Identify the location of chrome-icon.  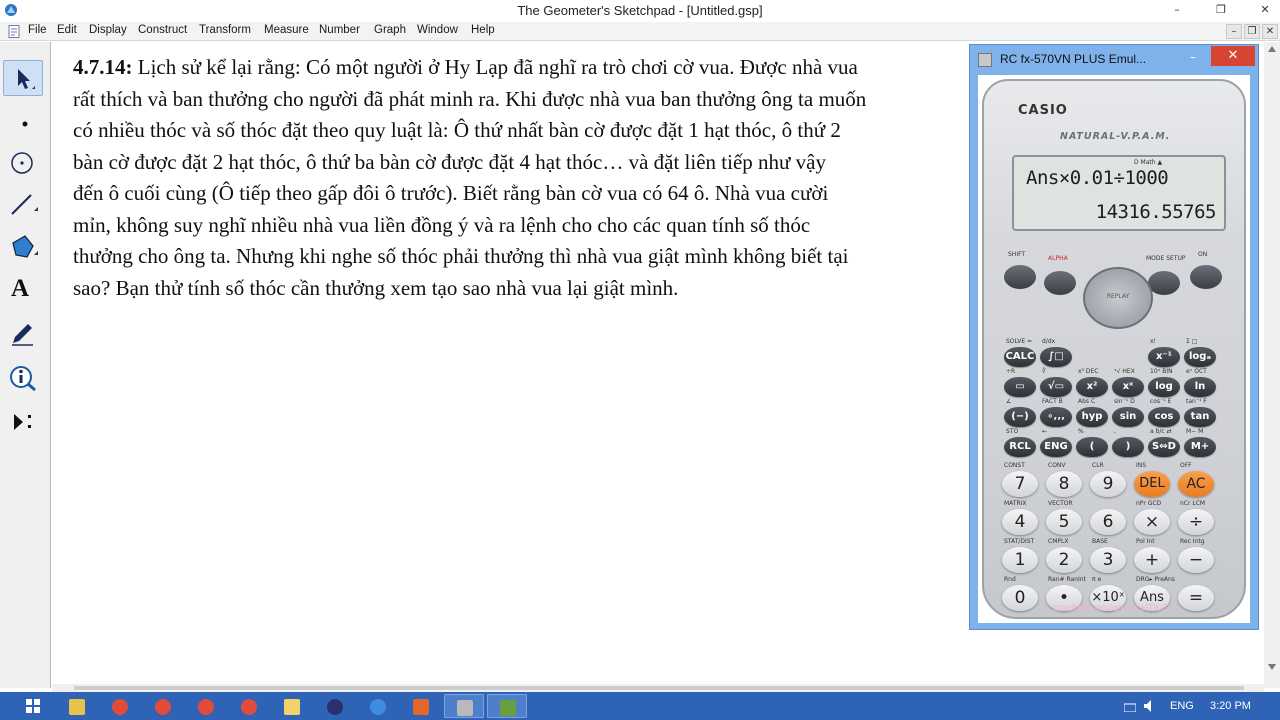
(249, 707).